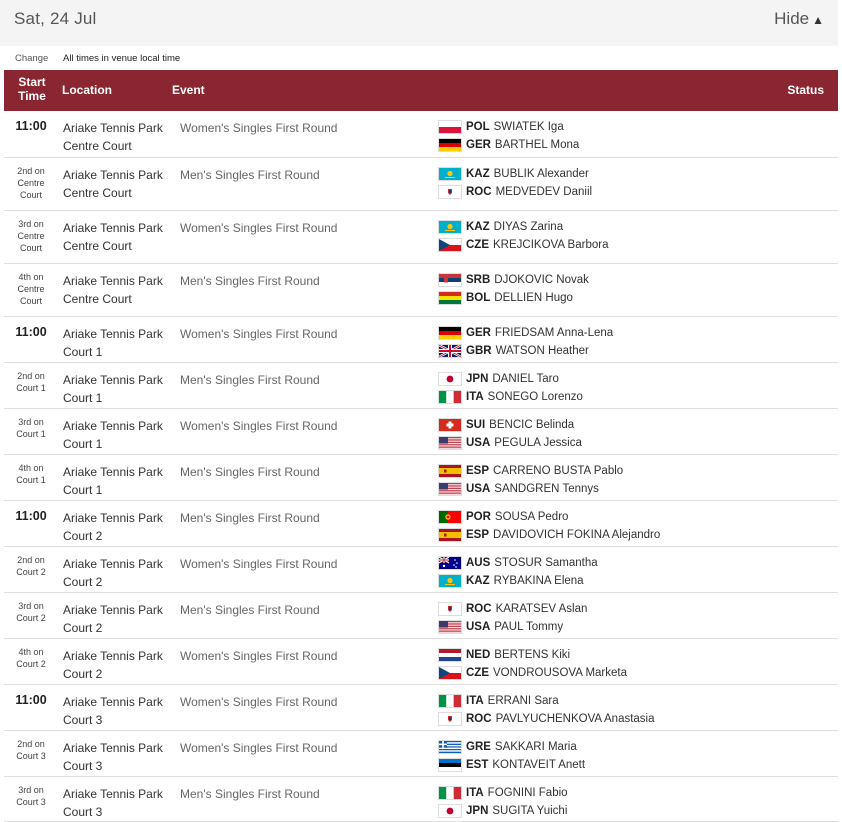 The height and width of the screenshot is (822, 842). Describe the element at coordinates (31, 428) in the screenshot. I see `start-time: 3rd on Court 1` at that location.